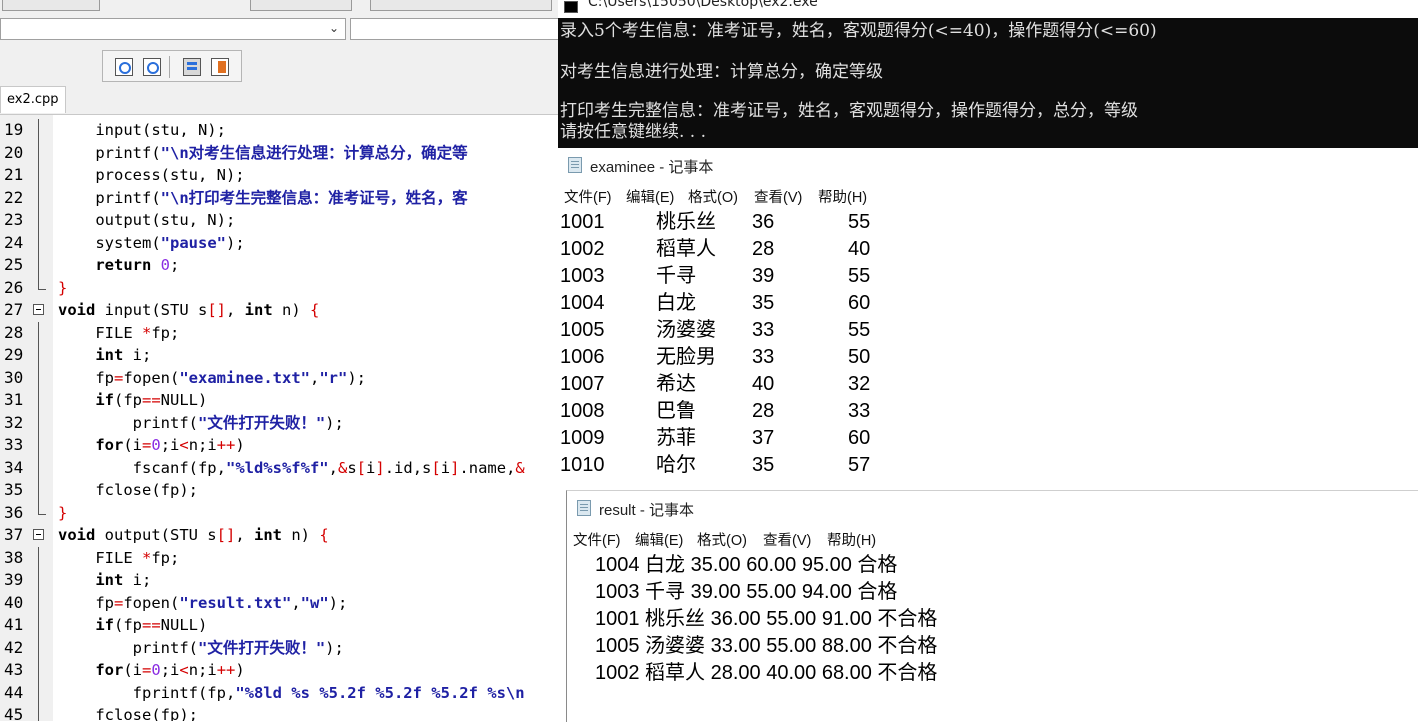 The height and width of the screenshot is (722, 1418). Describe the element at coordinates (280, 712) in the screenshot. I see `code-line: 45 fclose(fp);` at that location.